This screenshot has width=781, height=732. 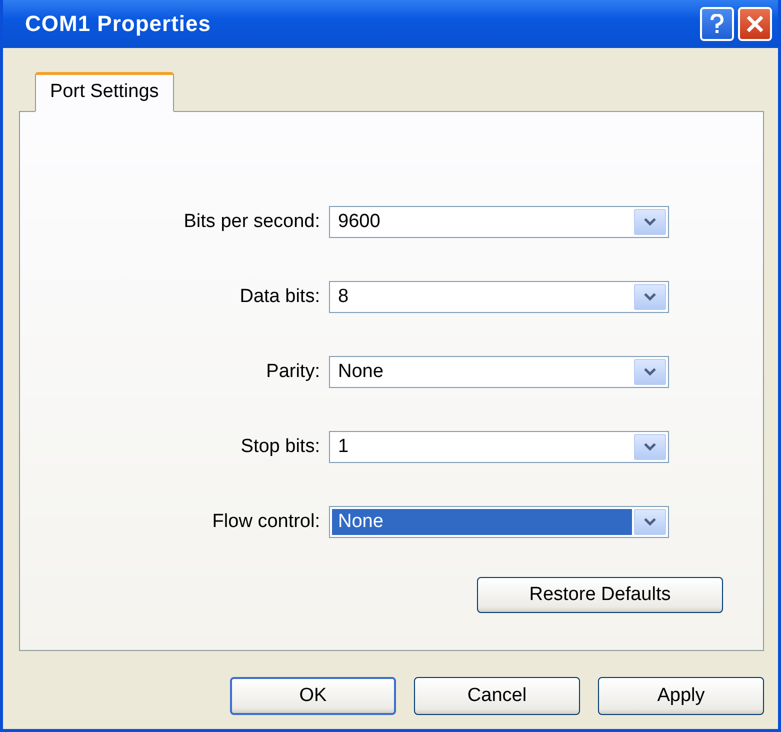 What do you see at coordinates (313, 696) in the screenshot?
I see `dialog-button: OK` at bounding box center [313, 696].